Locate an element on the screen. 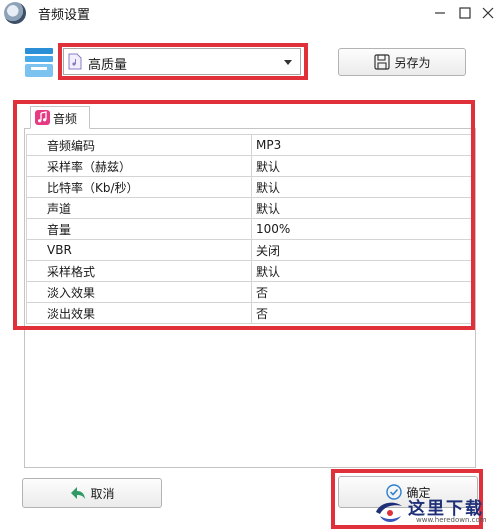 Image resolution: width=501 pixels, height=532 pixels. close-icon is located at coordinates (488, 13).